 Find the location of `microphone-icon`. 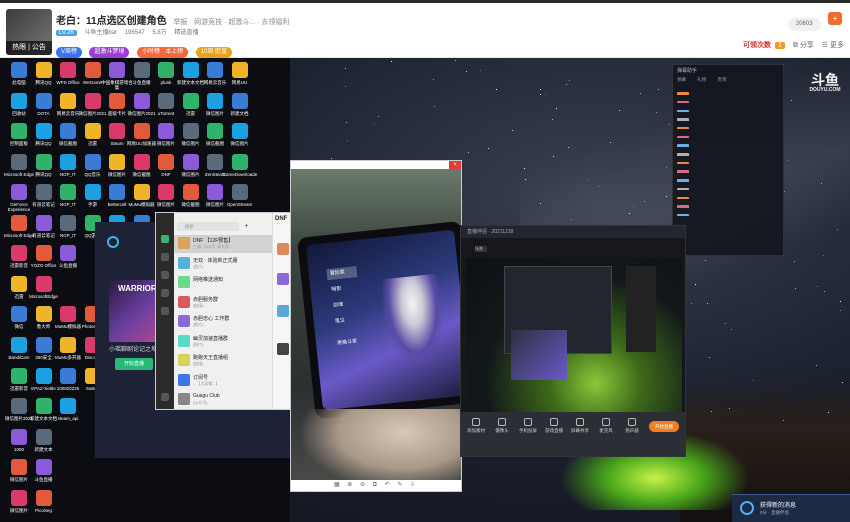

microphone-icon is located at coordinates (606, 422).